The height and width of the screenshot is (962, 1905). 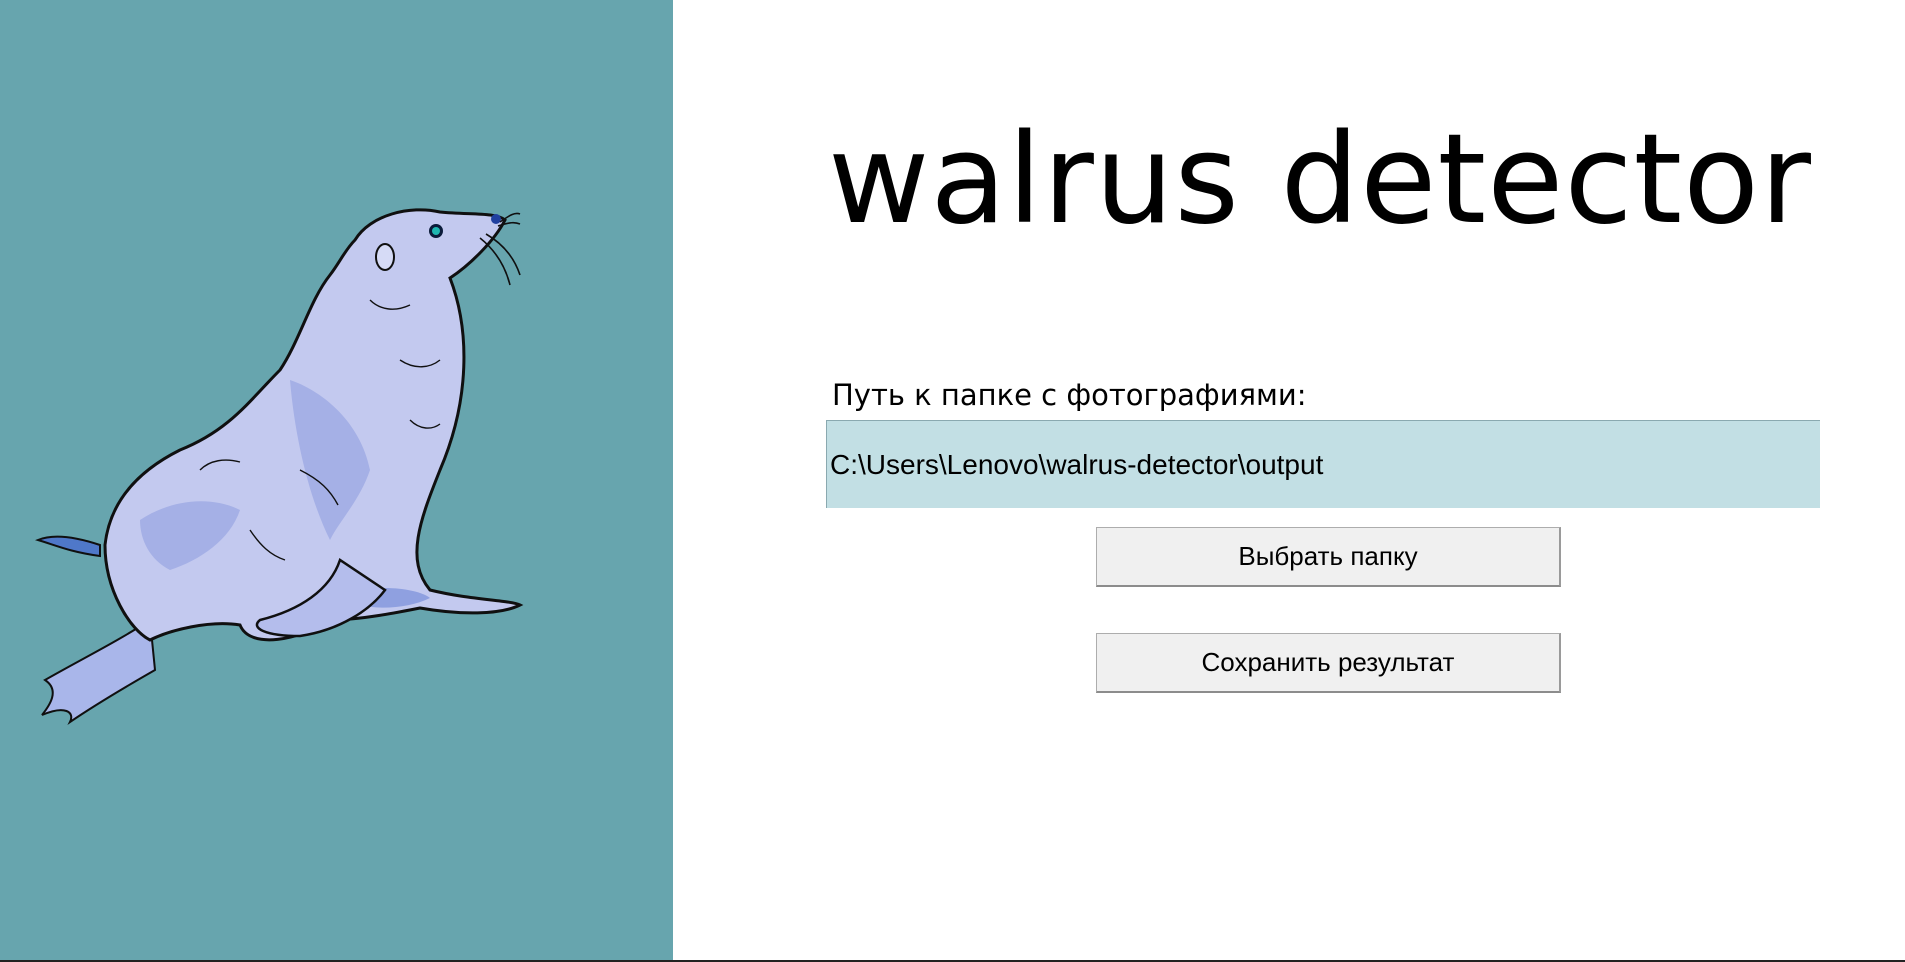 What do you see at coordinates (279, 466) in the screenshot?
I see `walrus-illustration-icon` at bounding box center [279, 466].